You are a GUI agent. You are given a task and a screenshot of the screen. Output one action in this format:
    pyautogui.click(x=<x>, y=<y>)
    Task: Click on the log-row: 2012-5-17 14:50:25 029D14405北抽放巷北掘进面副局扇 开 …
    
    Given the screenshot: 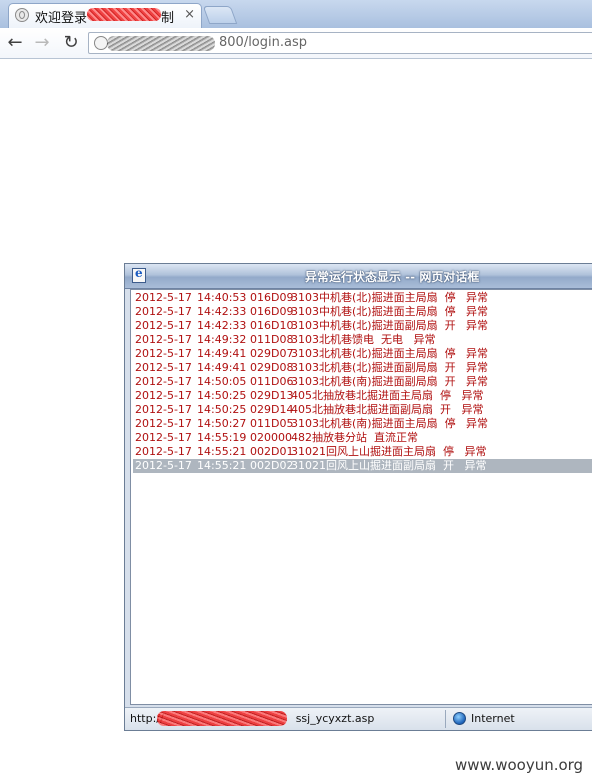 What is the action you would take?
    pyautogui.click(x=362, y=410)
    